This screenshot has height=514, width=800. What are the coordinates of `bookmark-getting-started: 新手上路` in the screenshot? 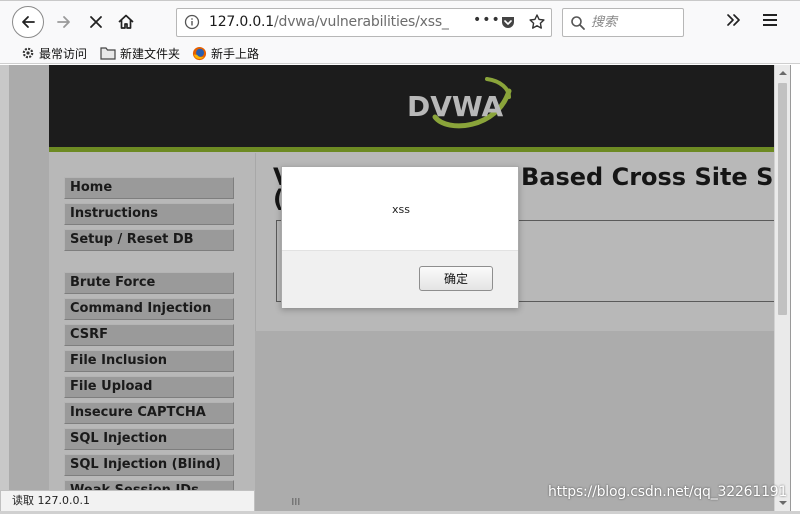 It's located at (225, 53).